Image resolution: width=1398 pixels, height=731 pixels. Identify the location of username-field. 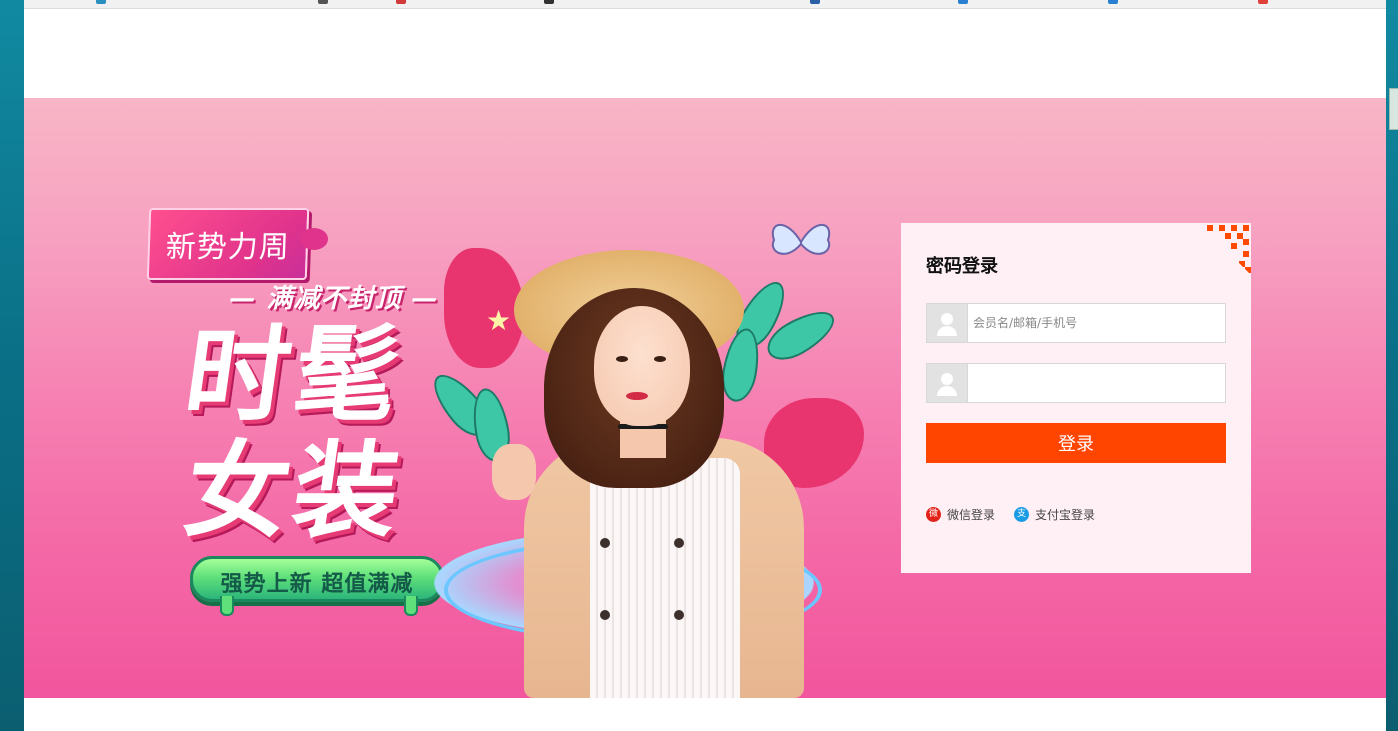
(1076, 323).